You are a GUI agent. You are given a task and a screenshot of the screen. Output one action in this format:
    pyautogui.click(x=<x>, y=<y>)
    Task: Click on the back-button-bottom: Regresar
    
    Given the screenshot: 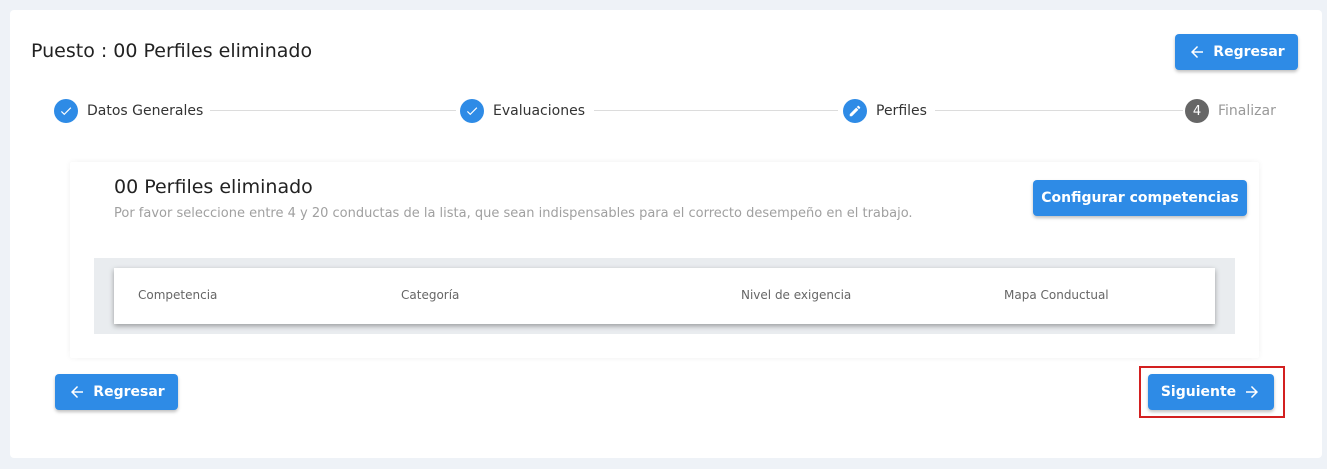 What is the action you would take?
    pyautogui.click(x=116, y=392)
    